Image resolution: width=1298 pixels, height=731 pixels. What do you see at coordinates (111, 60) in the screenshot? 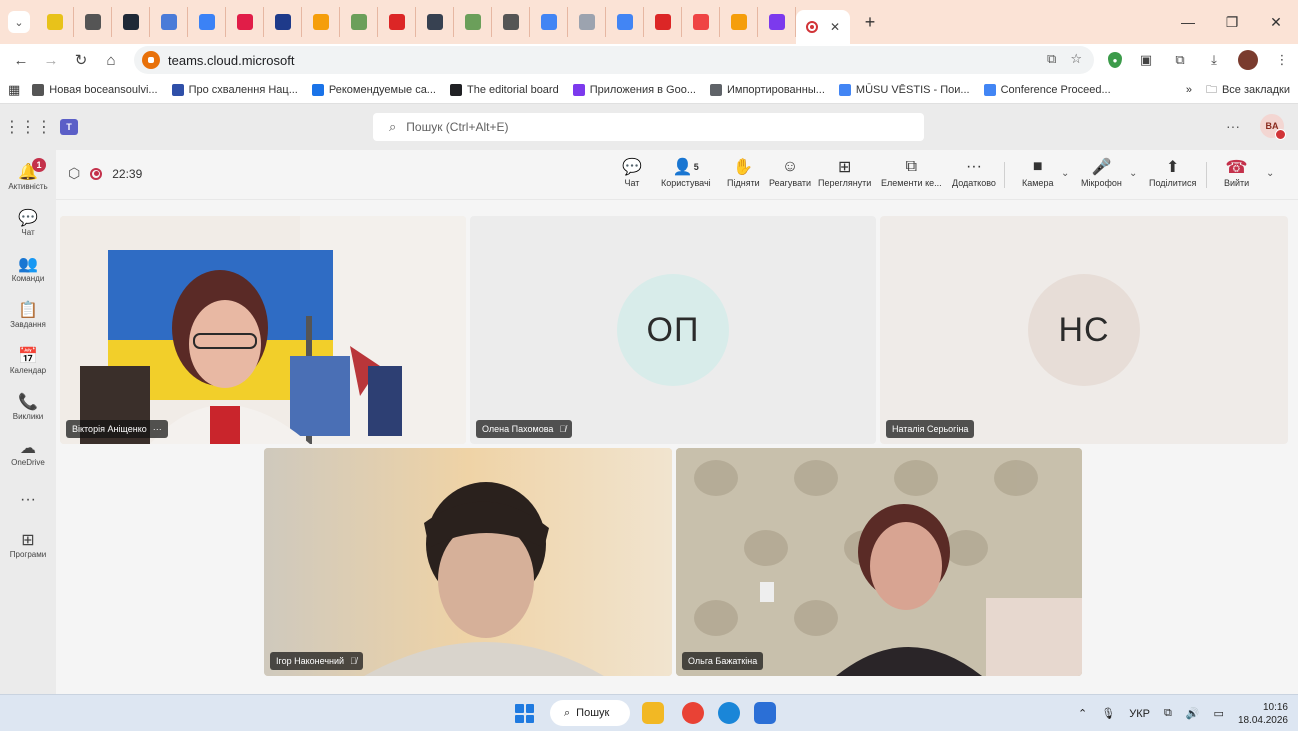
I see `home-icon: ⌂` at bounding box center [111, 60].